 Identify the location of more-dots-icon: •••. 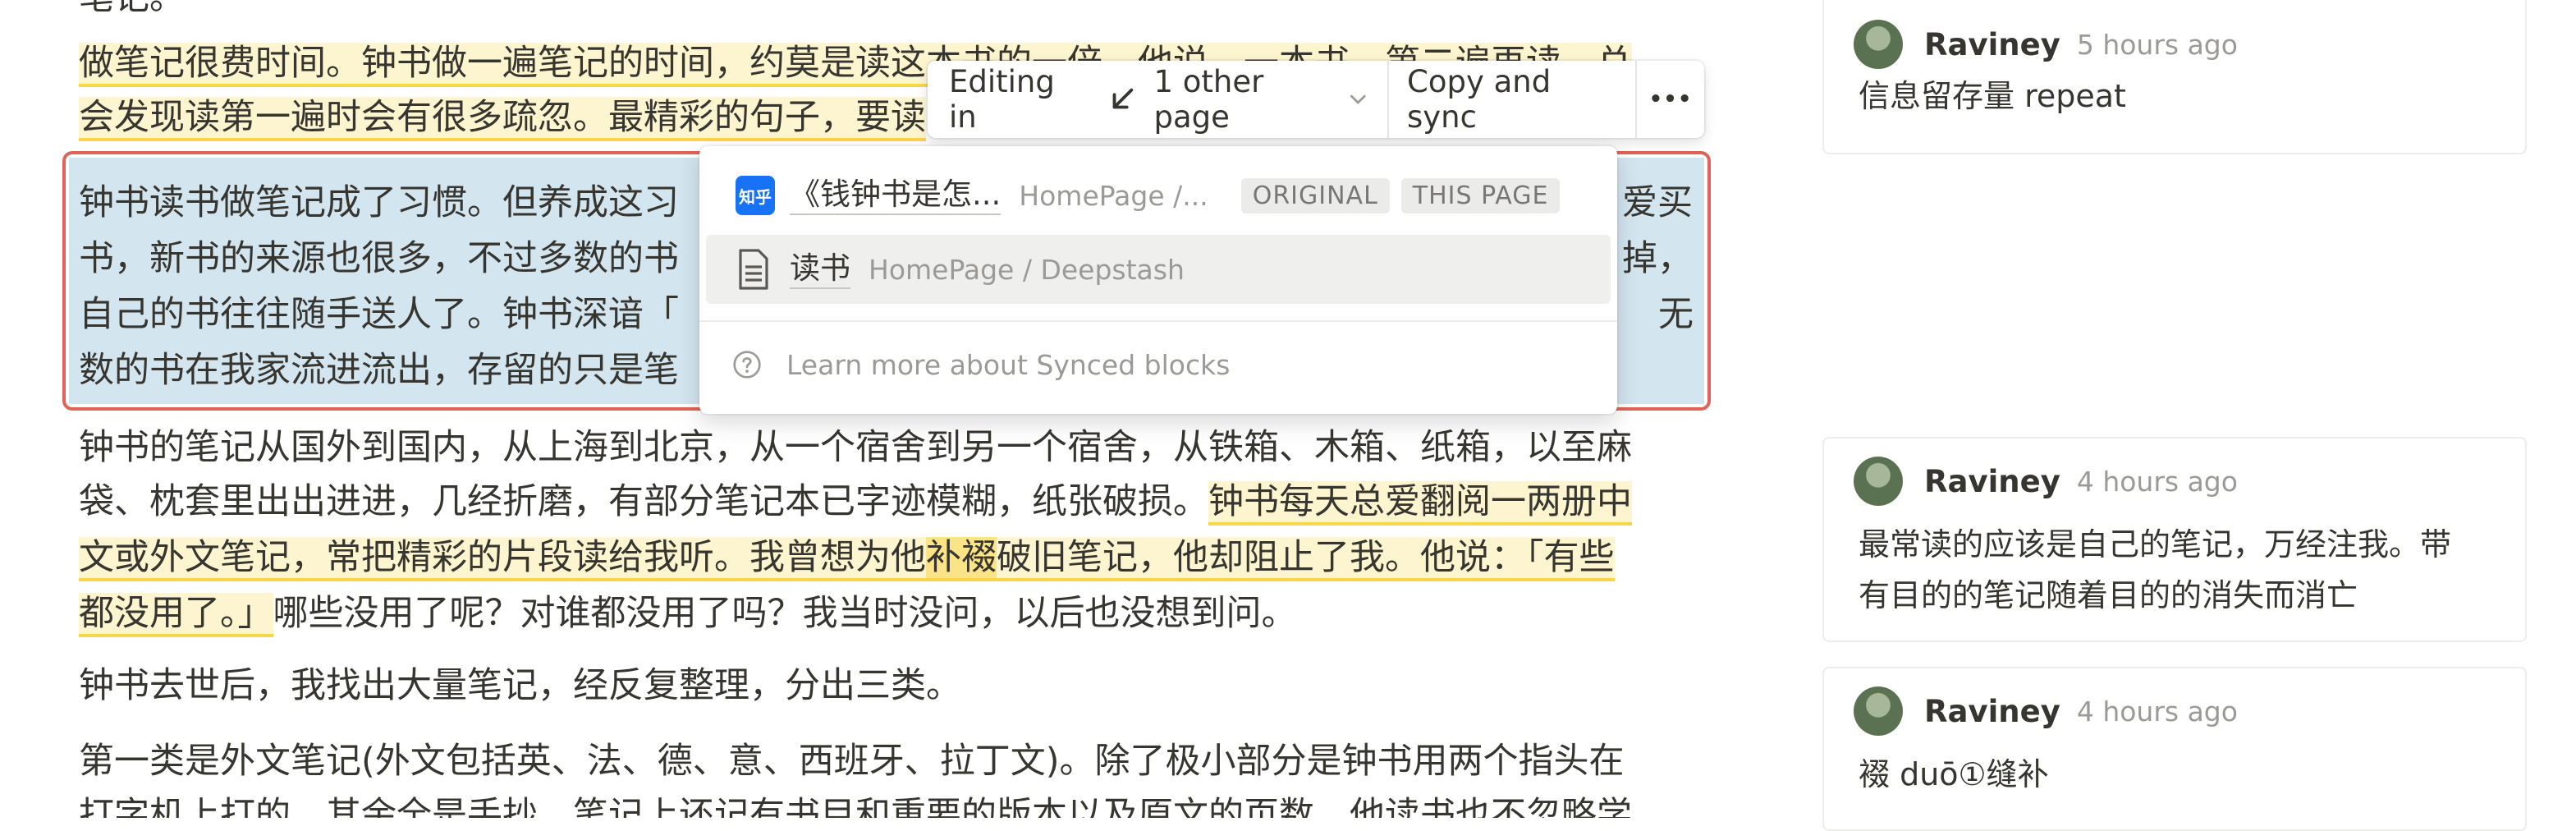
(1670, 100).